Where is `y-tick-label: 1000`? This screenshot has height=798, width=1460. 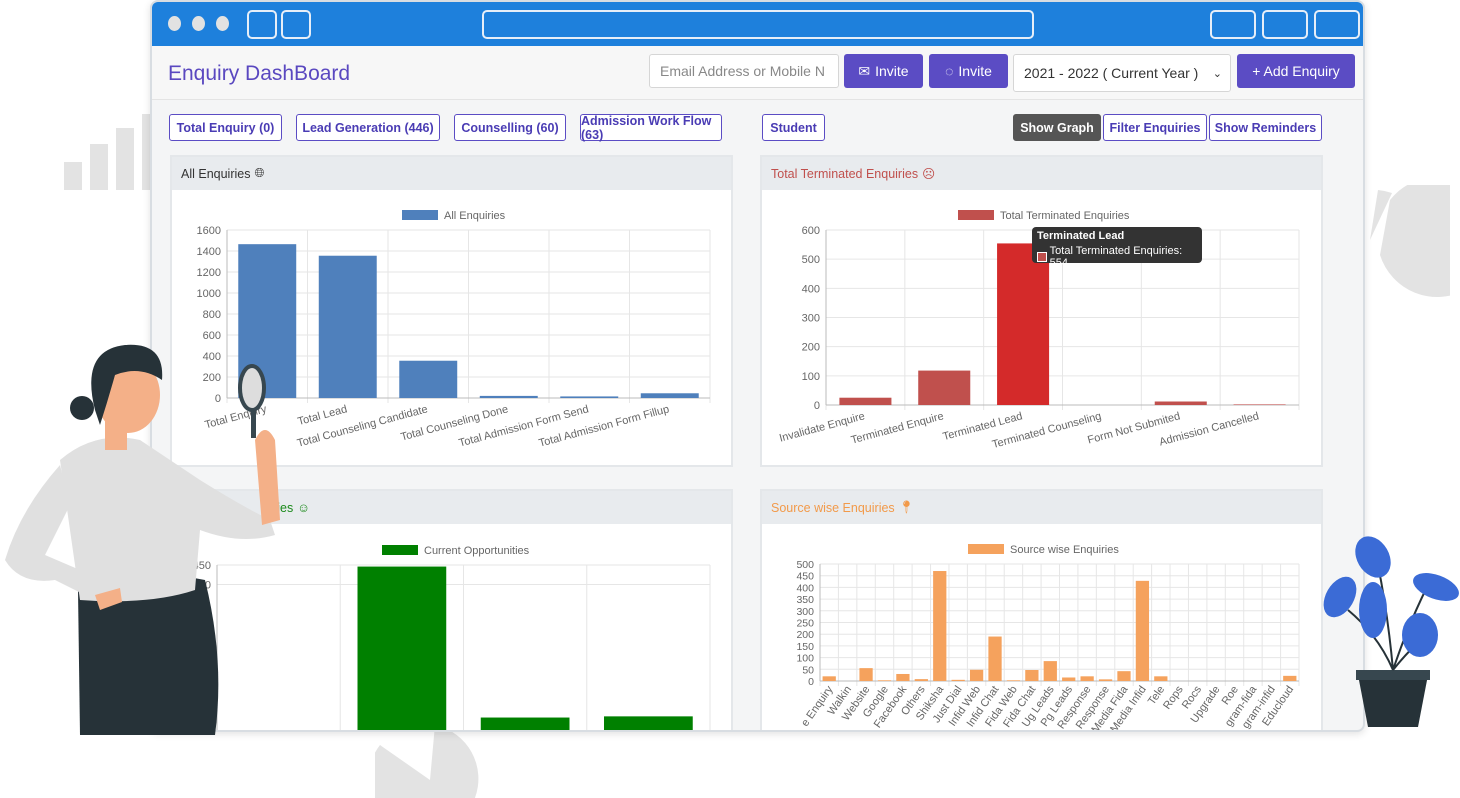 y-tick-label: 1000 is located at coordinates (209, 294).